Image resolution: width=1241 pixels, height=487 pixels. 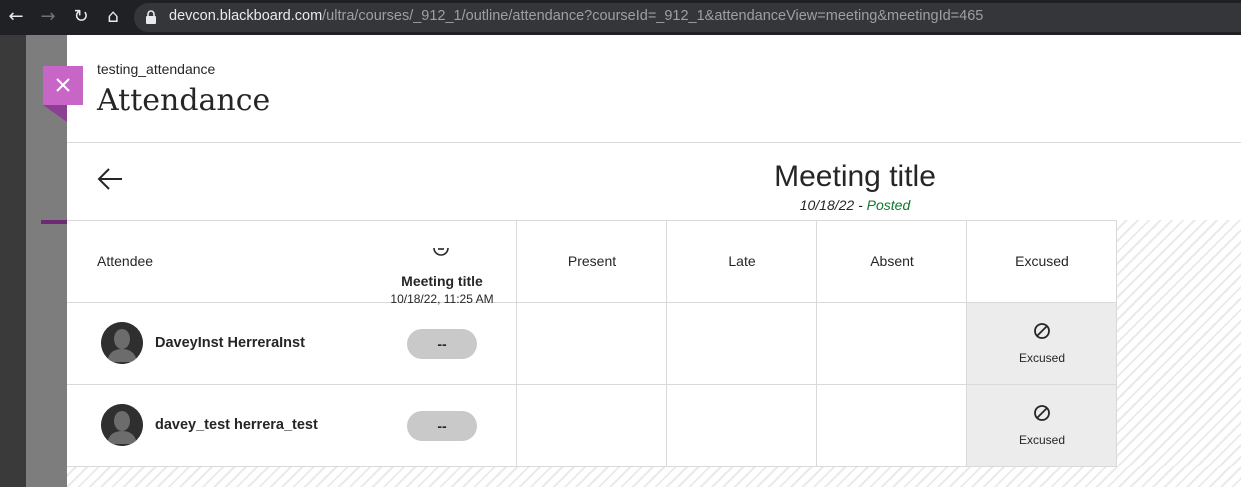 What do you see at coordinates (592, 261) in the screenshot?
I see `present-column-header: Present` at bounding box center [592, 261].